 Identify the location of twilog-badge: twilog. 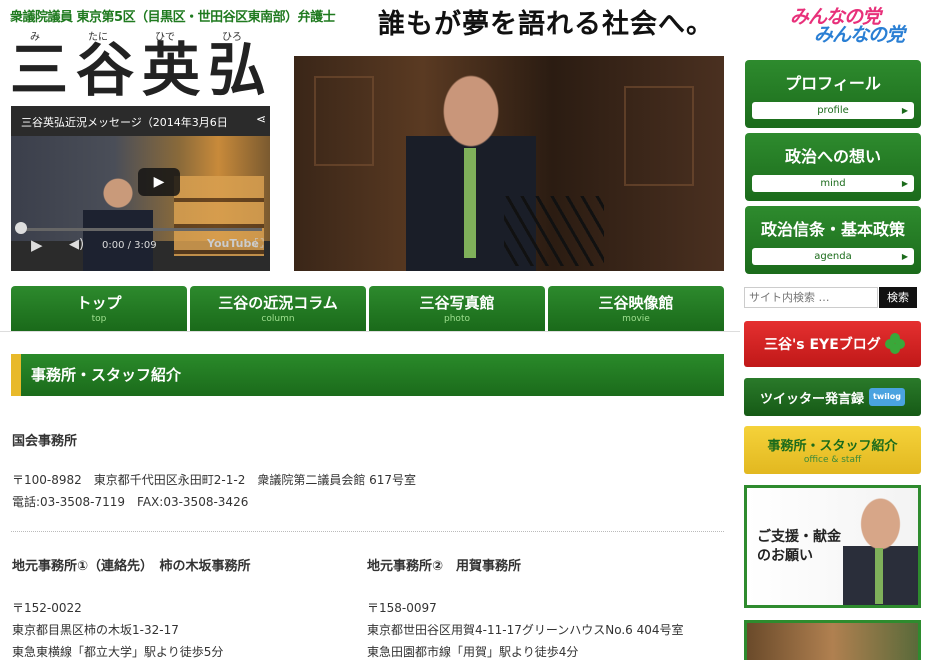
(887, 397).